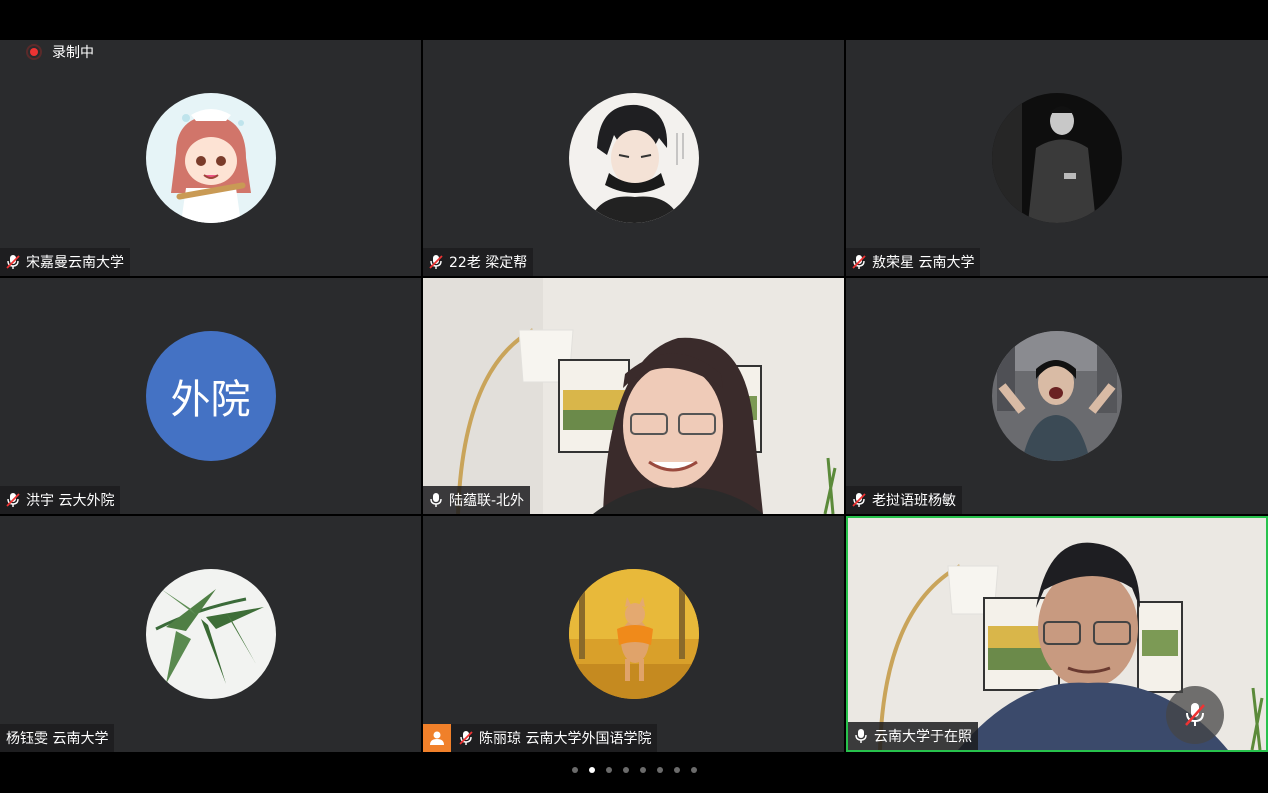 This screenshot has height=793, width=1268. What do you see at coordinates (34, 52) in the screenshot?
I see `record-icon` at bounding box center [34, 52].